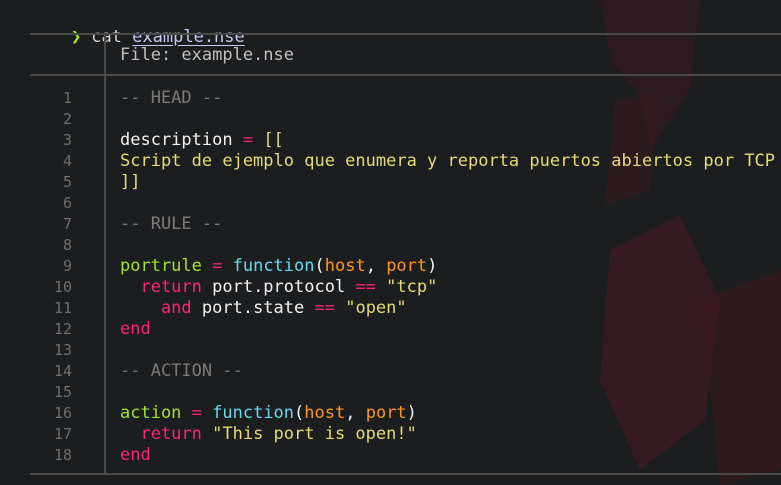 The image size is (781, 485). Describe the element at coordinates (76, 37) in the screenshot. I see `prompt-chevron-icon: ❯` at that location.